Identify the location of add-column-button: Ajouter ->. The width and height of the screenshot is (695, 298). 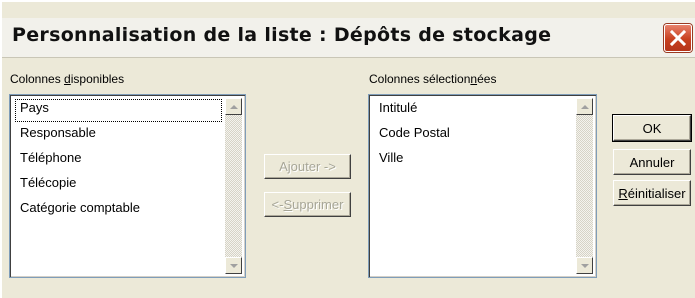
(307, 166).